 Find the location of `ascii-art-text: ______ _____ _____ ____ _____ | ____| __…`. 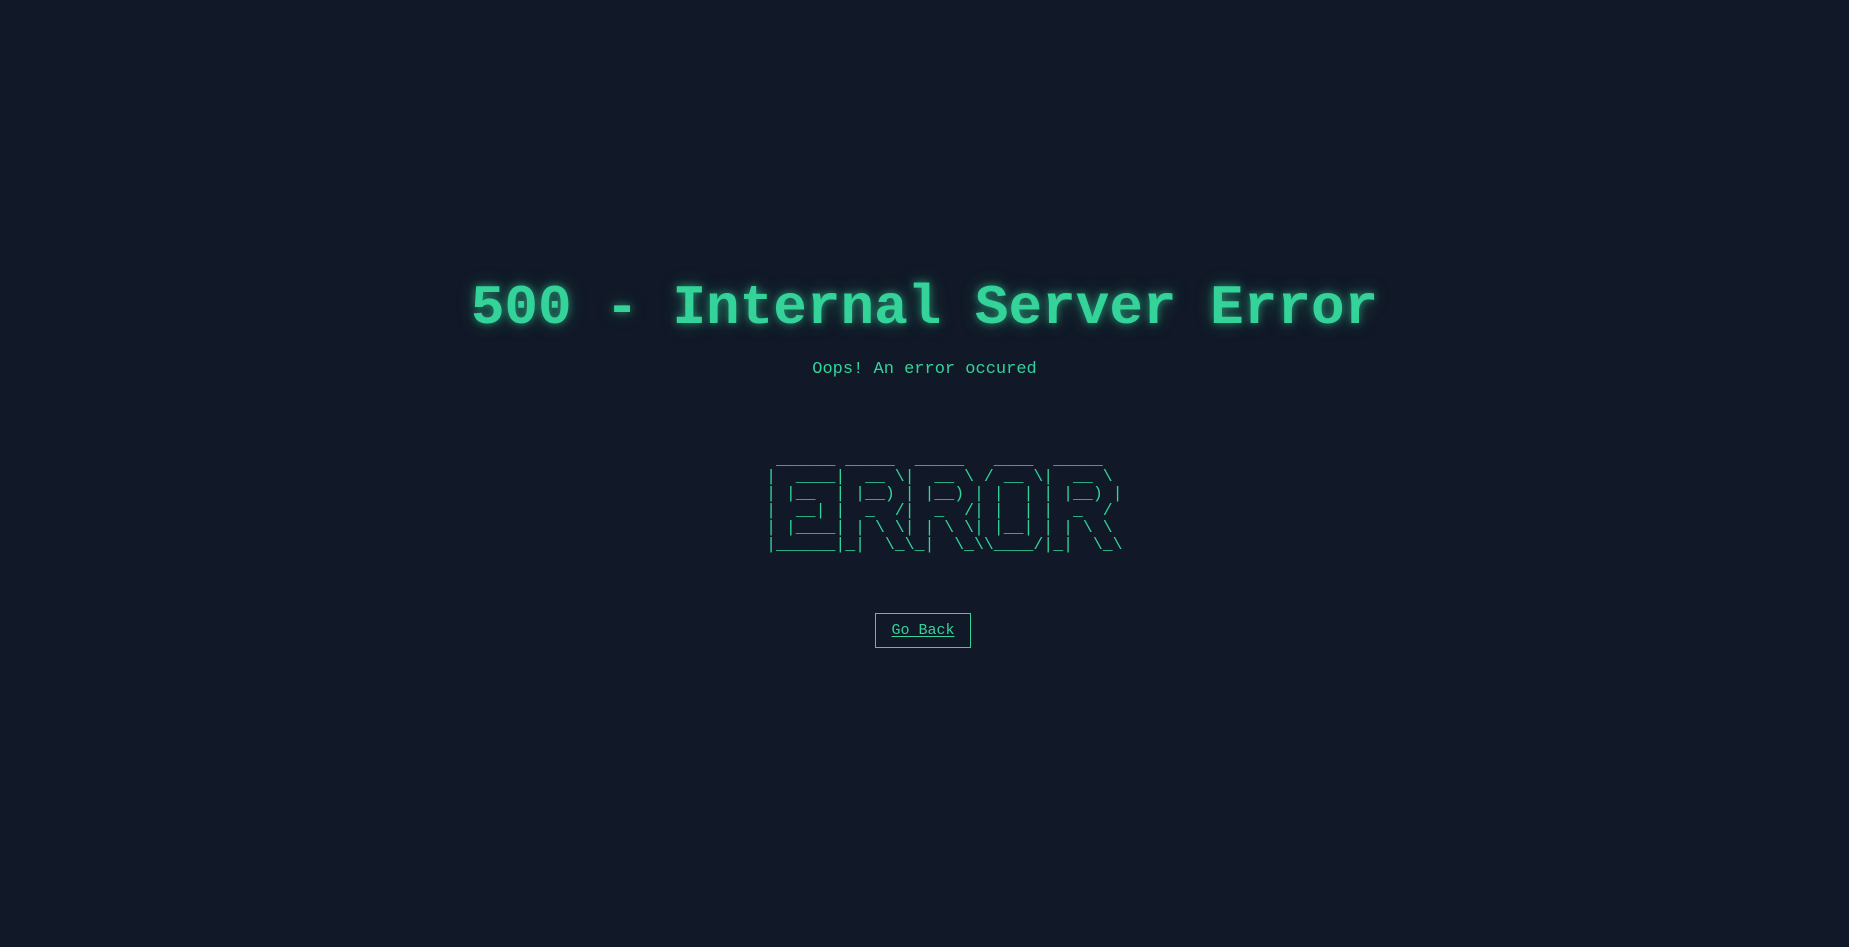

ascii-art-text: ______ _____ _____ ____ _____ | ____| __… is located at coordinates (944, 502).